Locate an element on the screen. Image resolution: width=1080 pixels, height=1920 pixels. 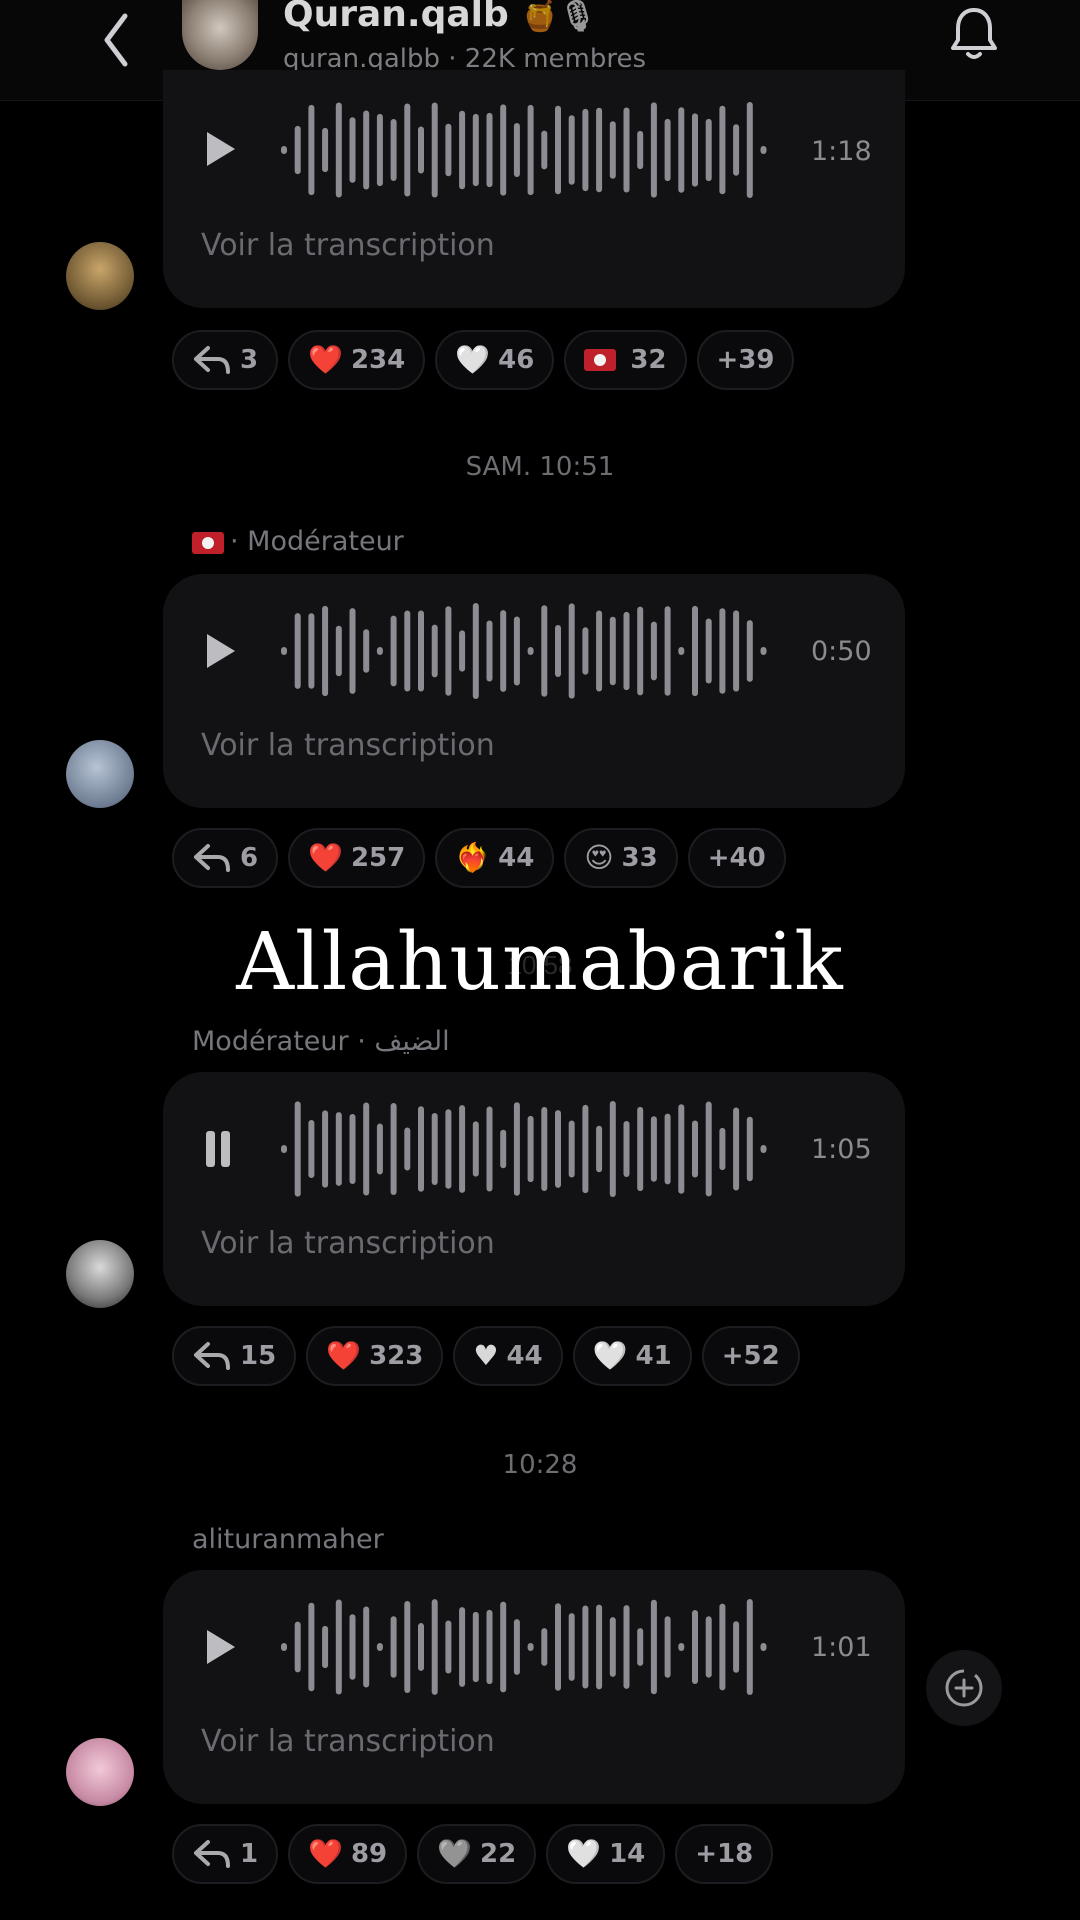
reaction-chip: 🤍 46 is located at coordinates (495, 360).